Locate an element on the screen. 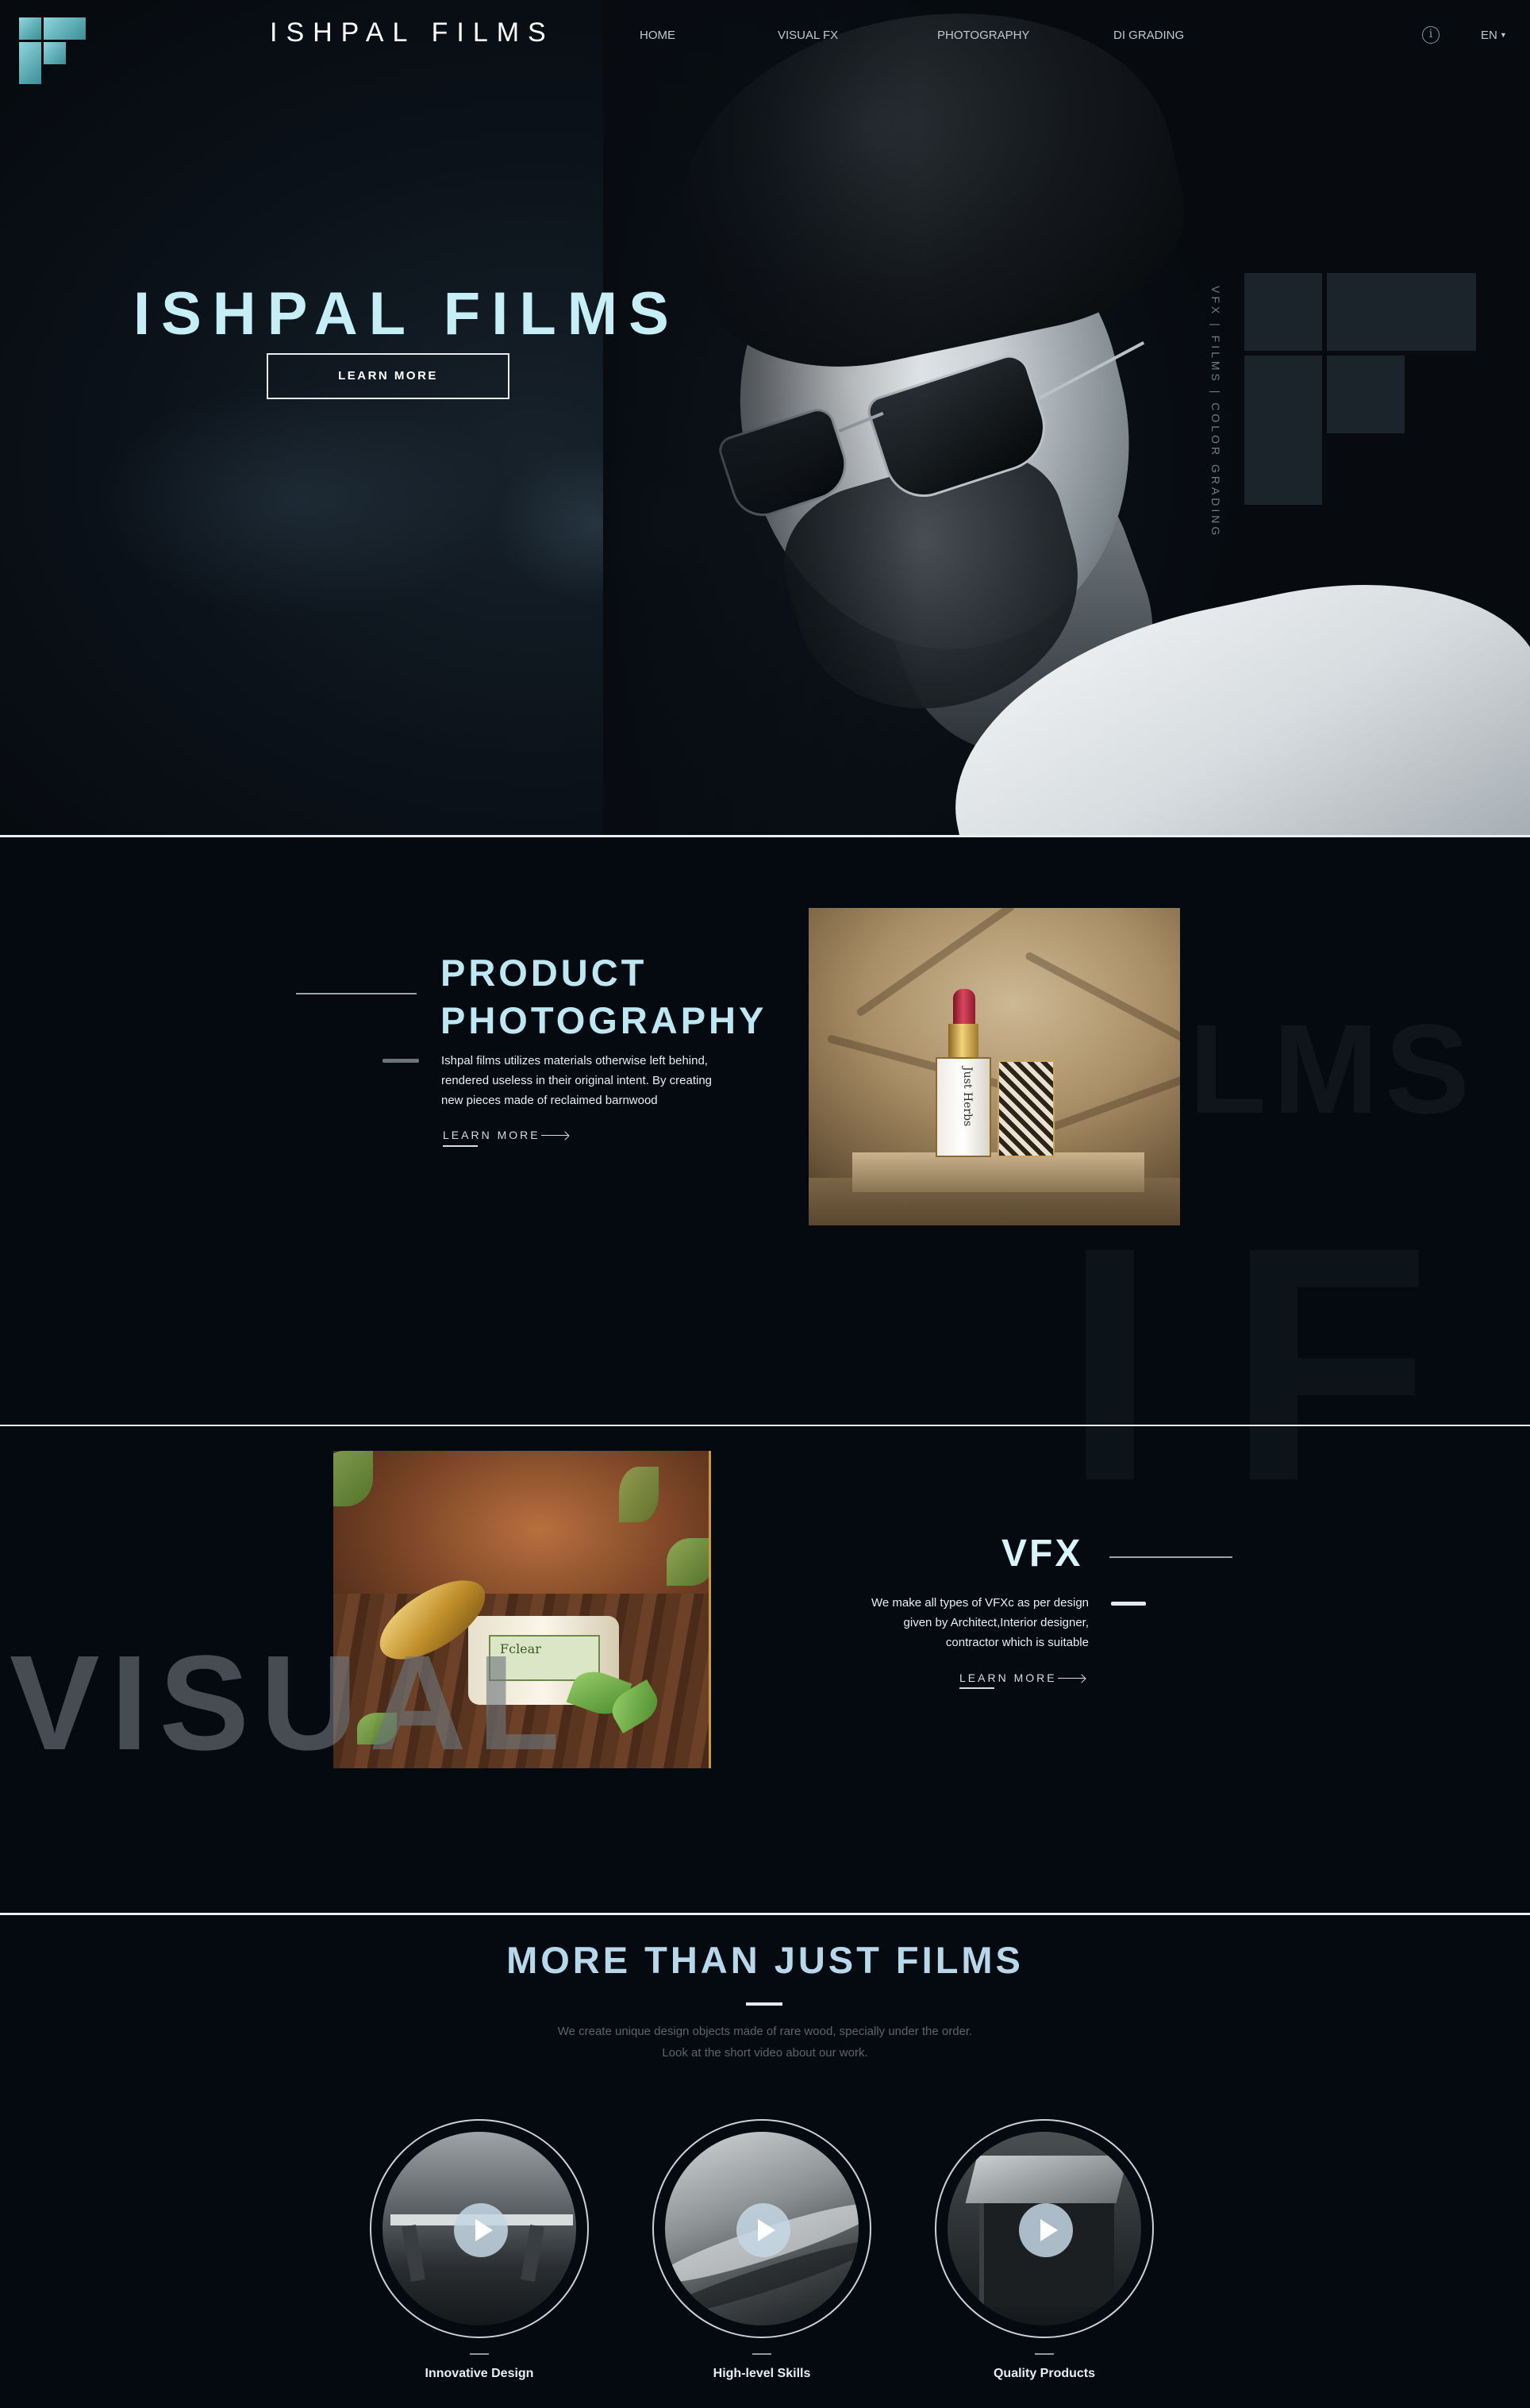 The image size is (1530, 2408). watermark-visual: VISUAL is located at coordinates (290, 1703).